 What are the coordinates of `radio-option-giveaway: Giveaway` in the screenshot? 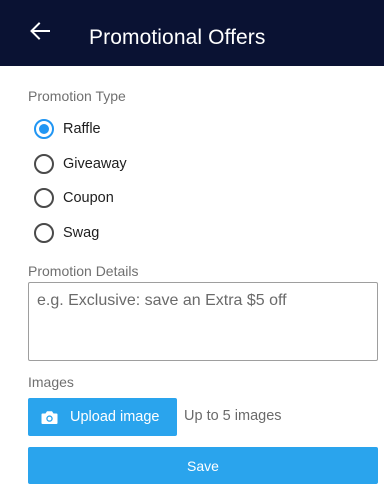 It's located at (80, 164).